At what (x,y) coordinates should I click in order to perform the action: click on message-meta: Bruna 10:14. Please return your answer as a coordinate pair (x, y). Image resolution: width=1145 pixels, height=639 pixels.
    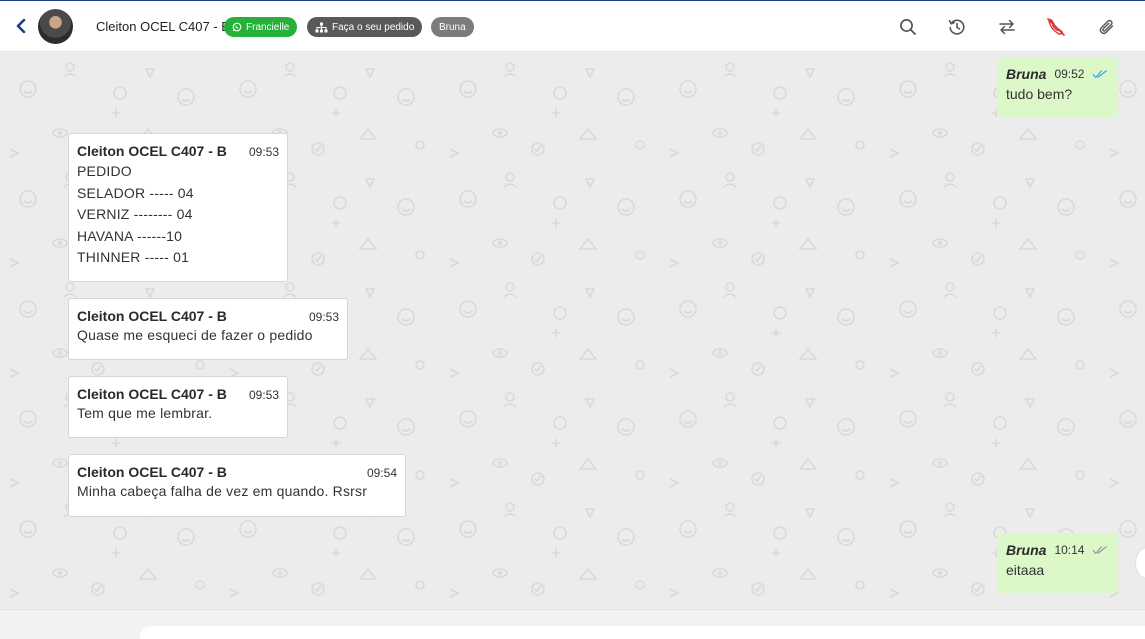
    Looking at the image, I should click on (1057, 550).